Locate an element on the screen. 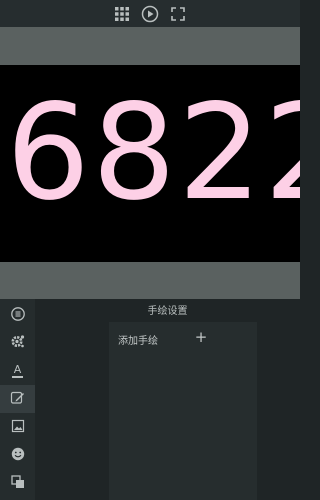 This screenshot has height=500, width=320. add-hand-draw-button: + is located at coordinates (201, 337).